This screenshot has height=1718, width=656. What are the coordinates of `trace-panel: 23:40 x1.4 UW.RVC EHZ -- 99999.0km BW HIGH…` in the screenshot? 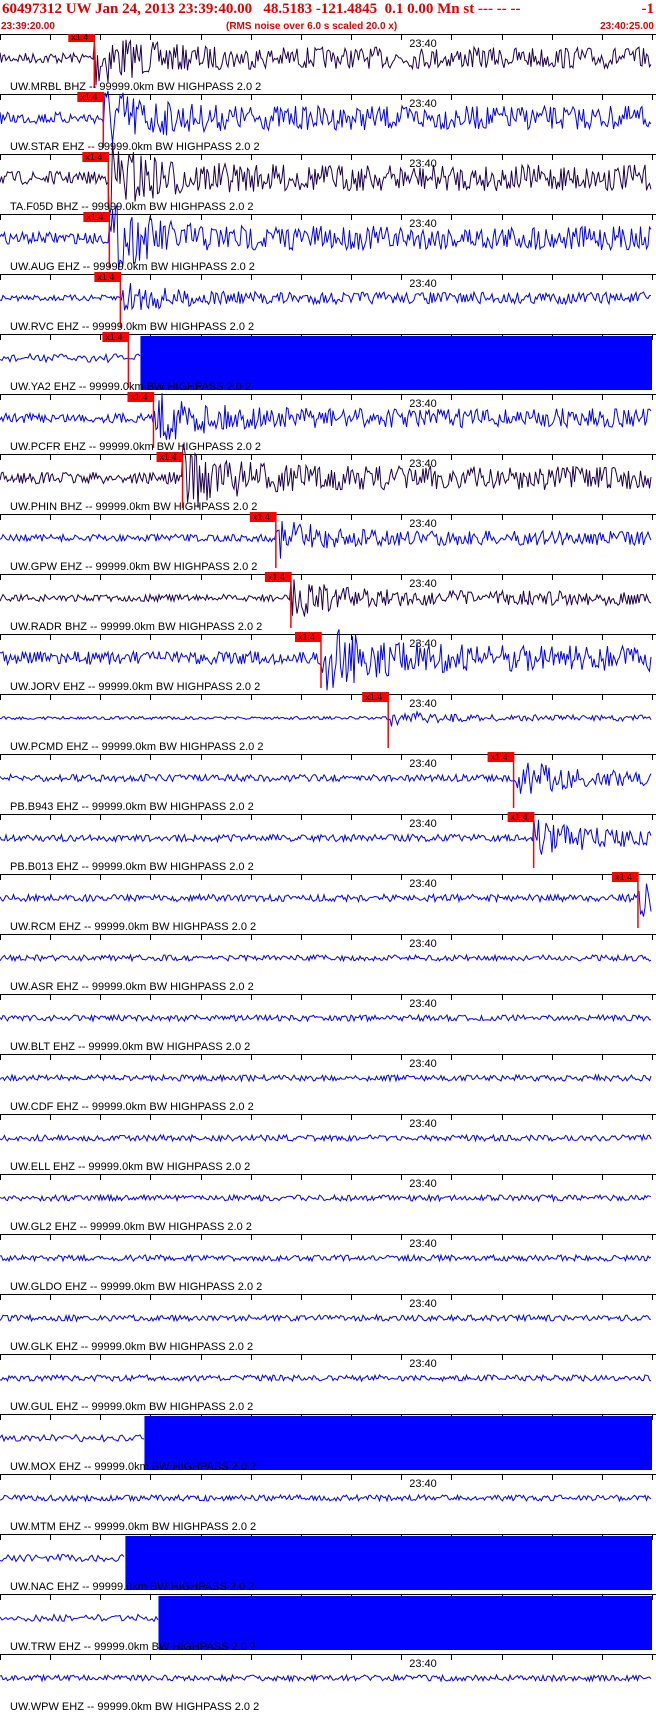 It's located at (328, 302).